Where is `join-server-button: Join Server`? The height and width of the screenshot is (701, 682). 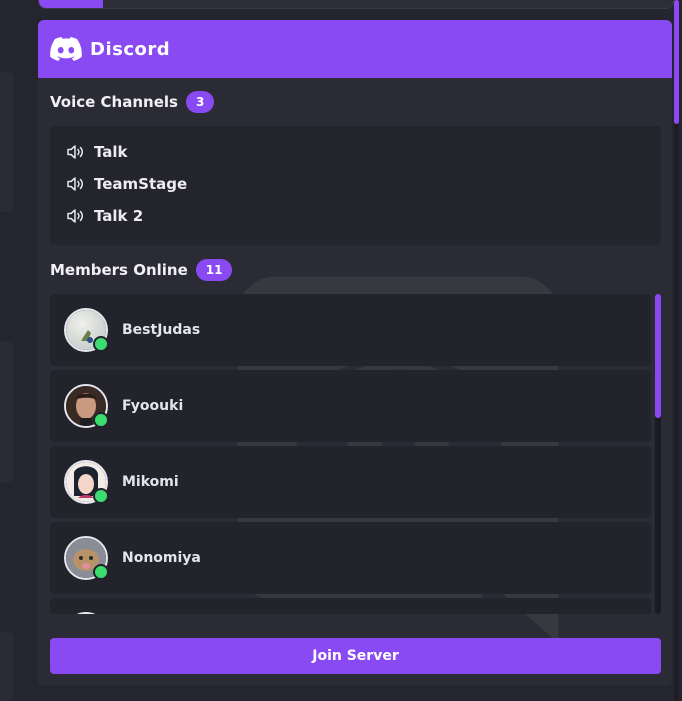
join-server-button: Join Server is located at coordinates (355, 656).